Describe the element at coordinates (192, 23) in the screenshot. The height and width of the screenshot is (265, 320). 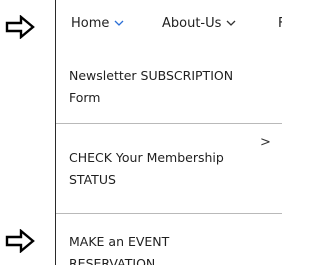
I see `nav-about-us-label: About-Us` at that location.